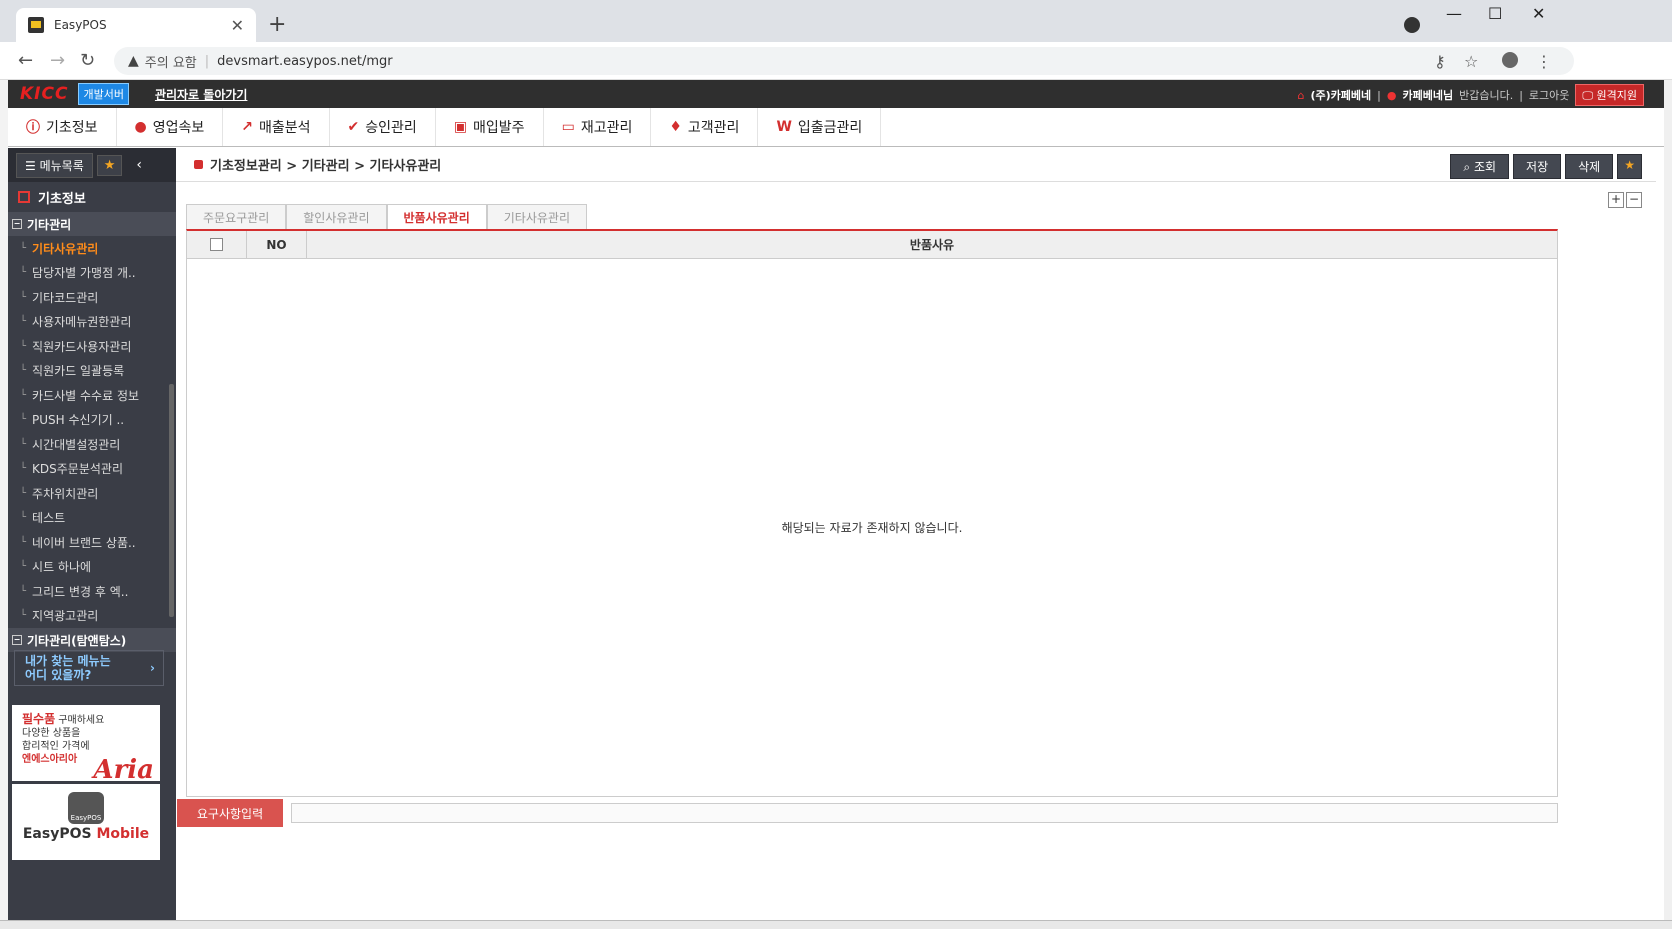 The image size is (1672, 929). What do you see at coordinates (1616, 95) in the screenshot?
I see `remote-support-label: 원격지원` at bounding box center [1616, 95].